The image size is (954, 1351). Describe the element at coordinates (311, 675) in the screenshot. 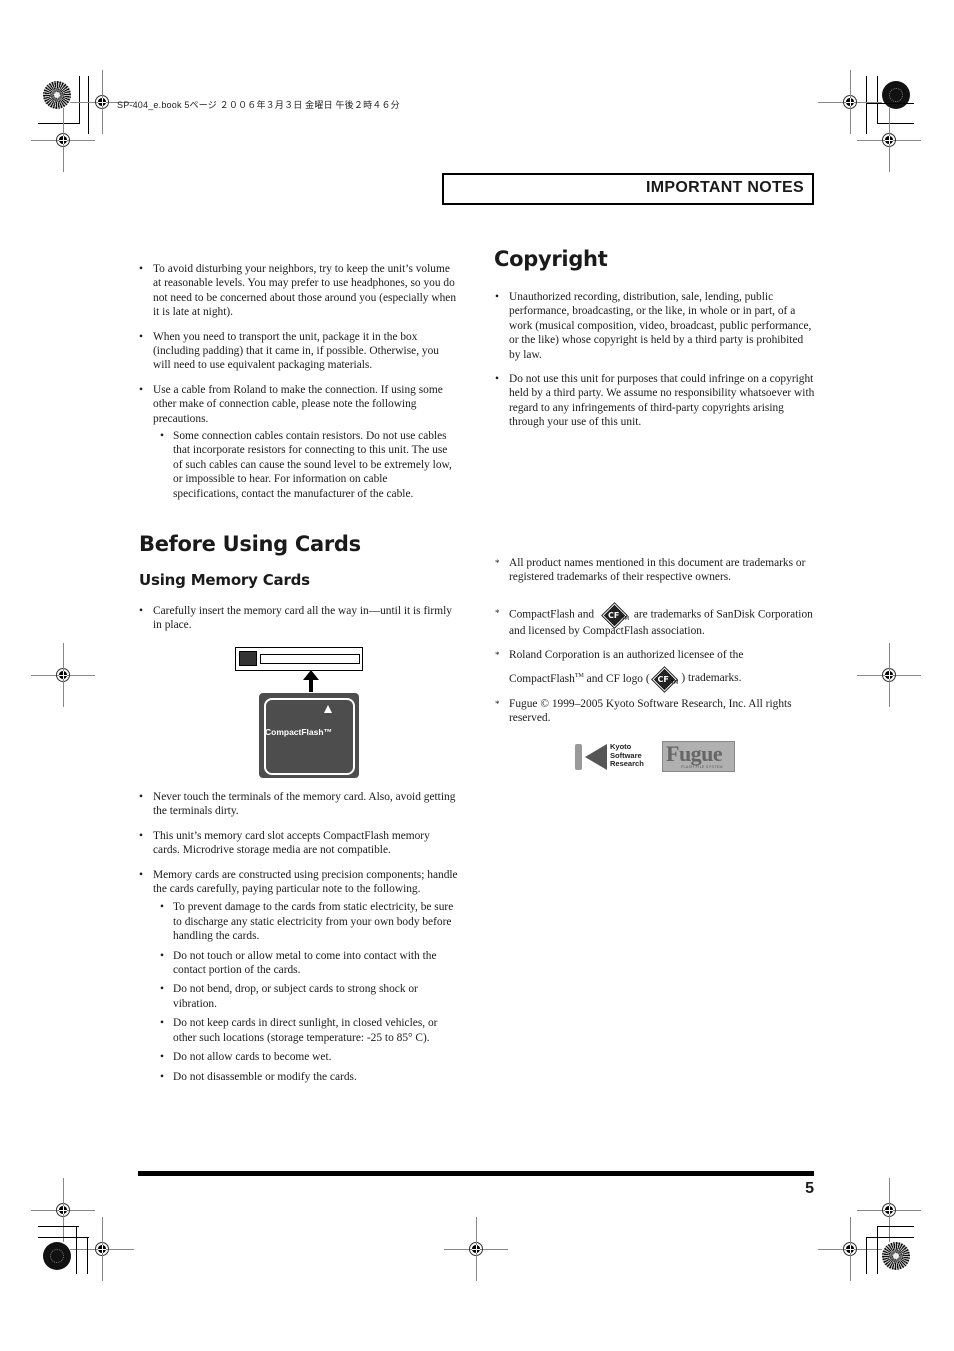

I see `insert-arrow-icon` at that location.